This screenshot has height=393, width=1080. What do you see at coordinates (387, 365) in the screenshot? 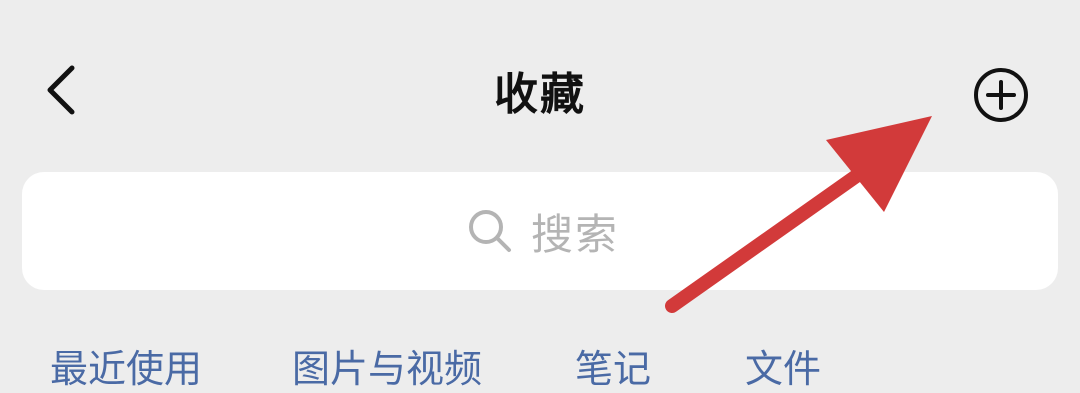
I see `tab-images-videos: 图片与视频` at bounding box center [387, 365].